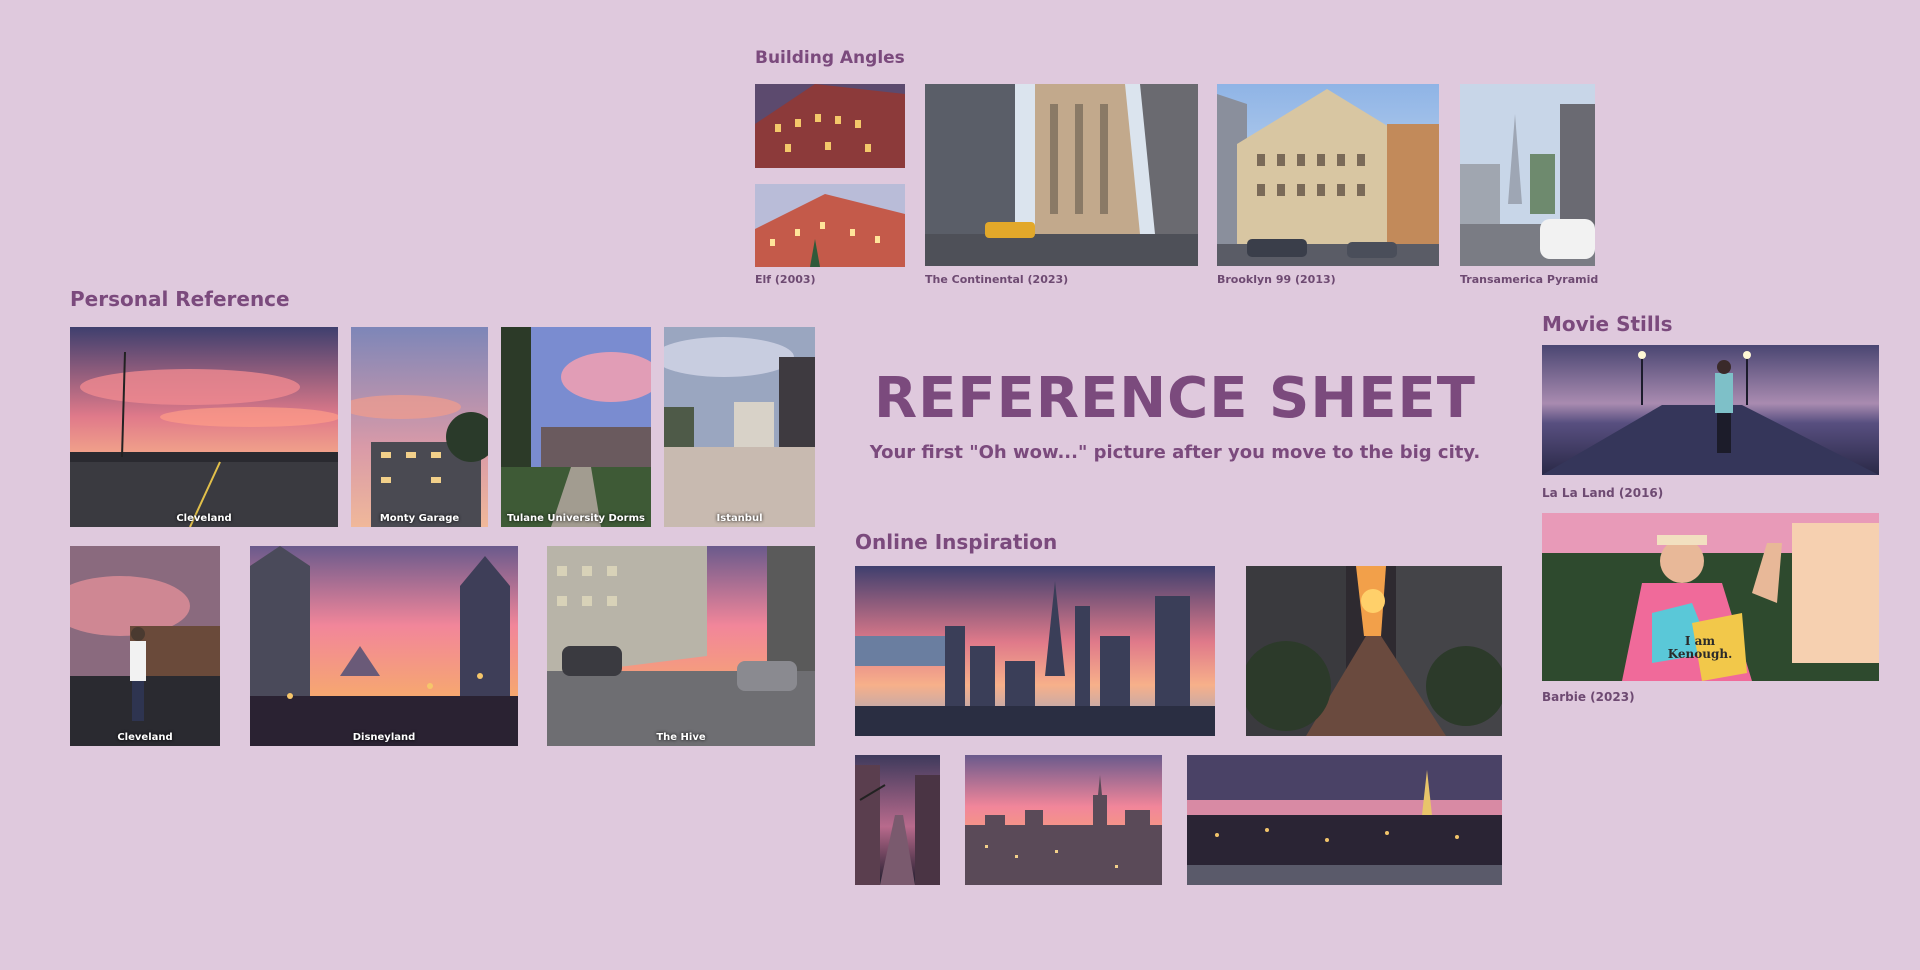  Describe the element at coordinates (576, 518) in the screenshot. I see `photo-label: Tulane University Dorms` at that location.